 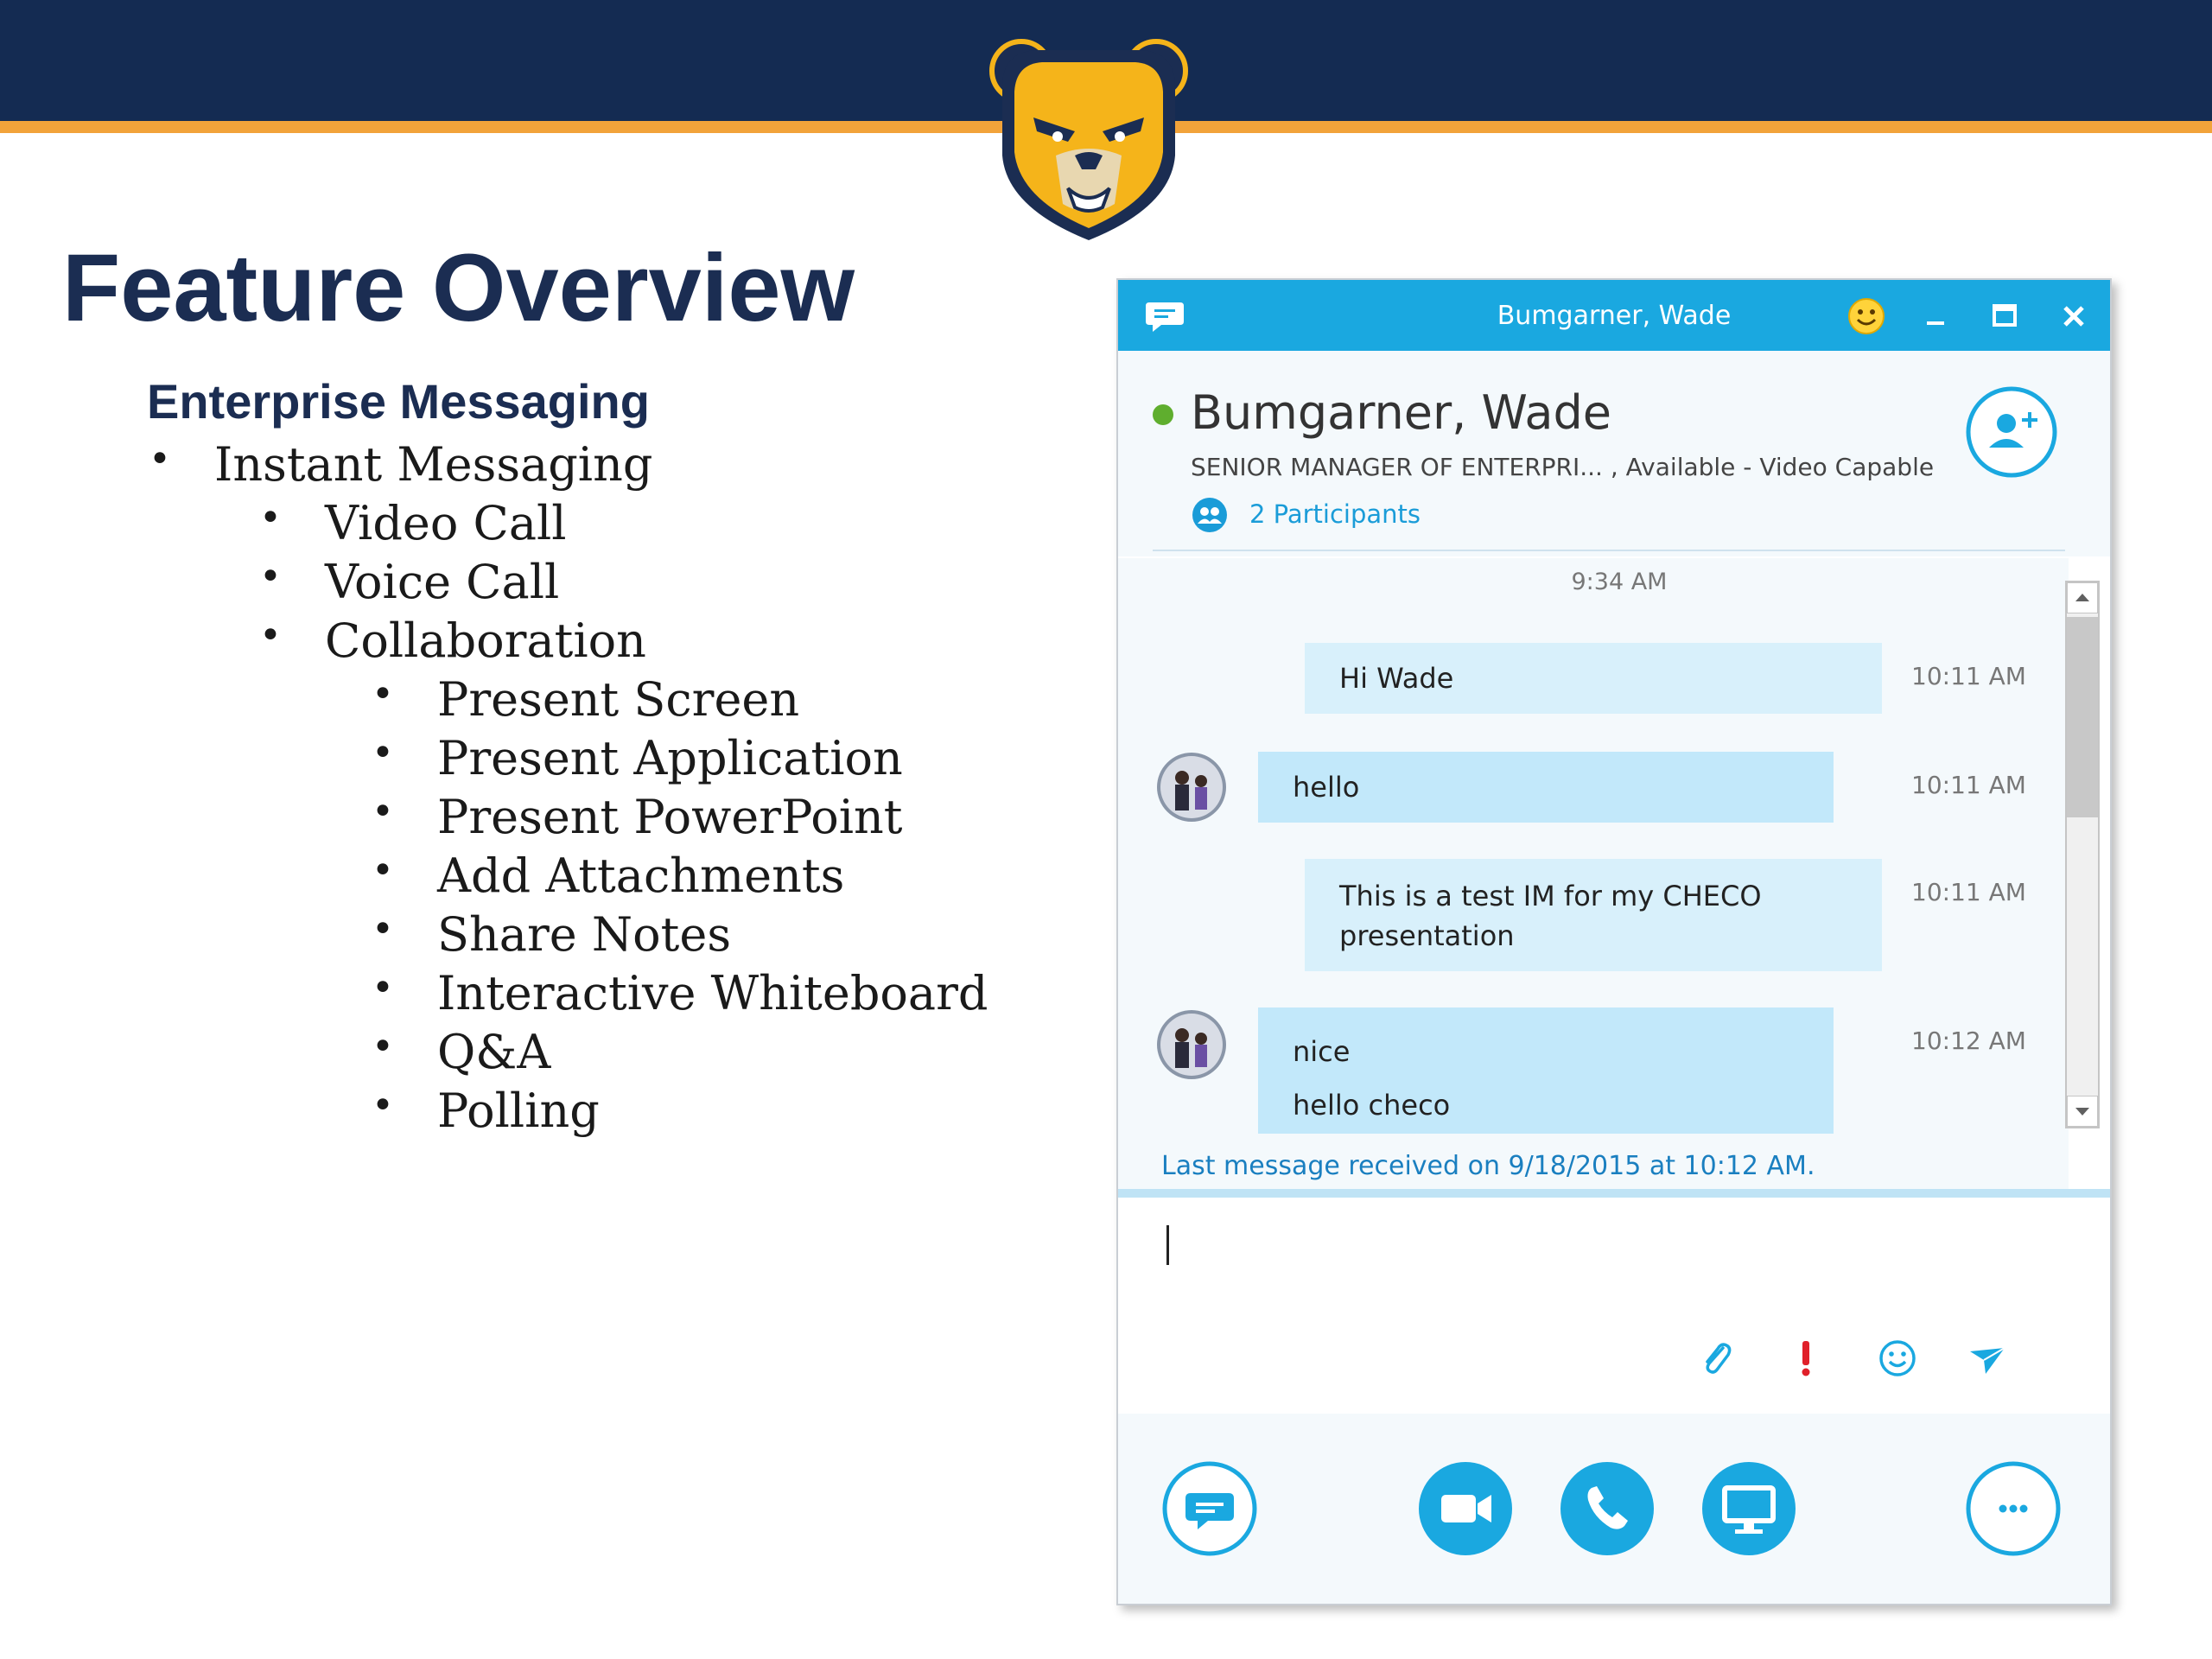 I want to click on send-icon, so click(x=1987, y=1358).